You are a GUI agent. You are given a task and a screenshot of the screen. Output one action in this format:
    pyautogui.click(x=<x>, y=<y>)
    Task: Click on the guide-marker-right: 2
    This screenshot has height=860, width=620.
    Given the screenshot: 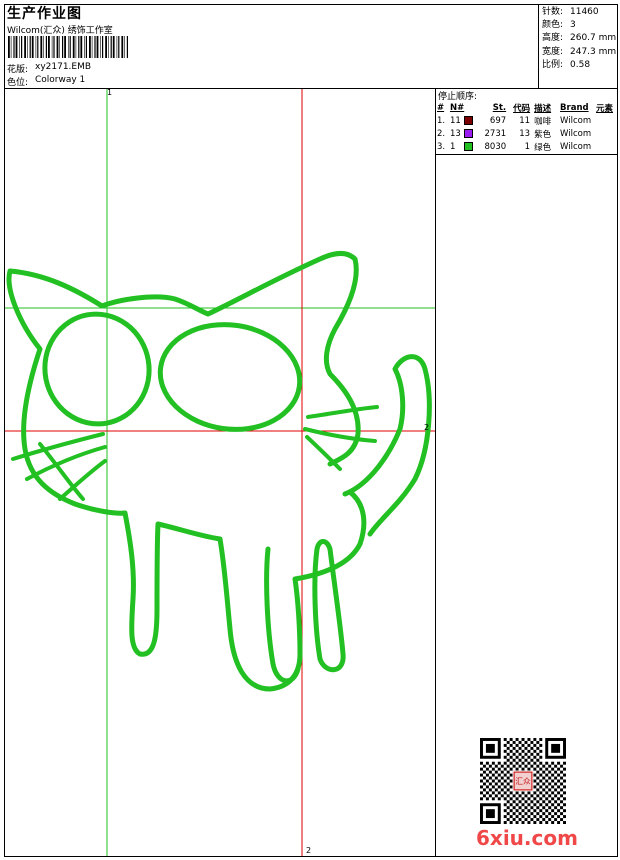 What is the action you would take?
    pyautogui.click(x=427, y=427)
    